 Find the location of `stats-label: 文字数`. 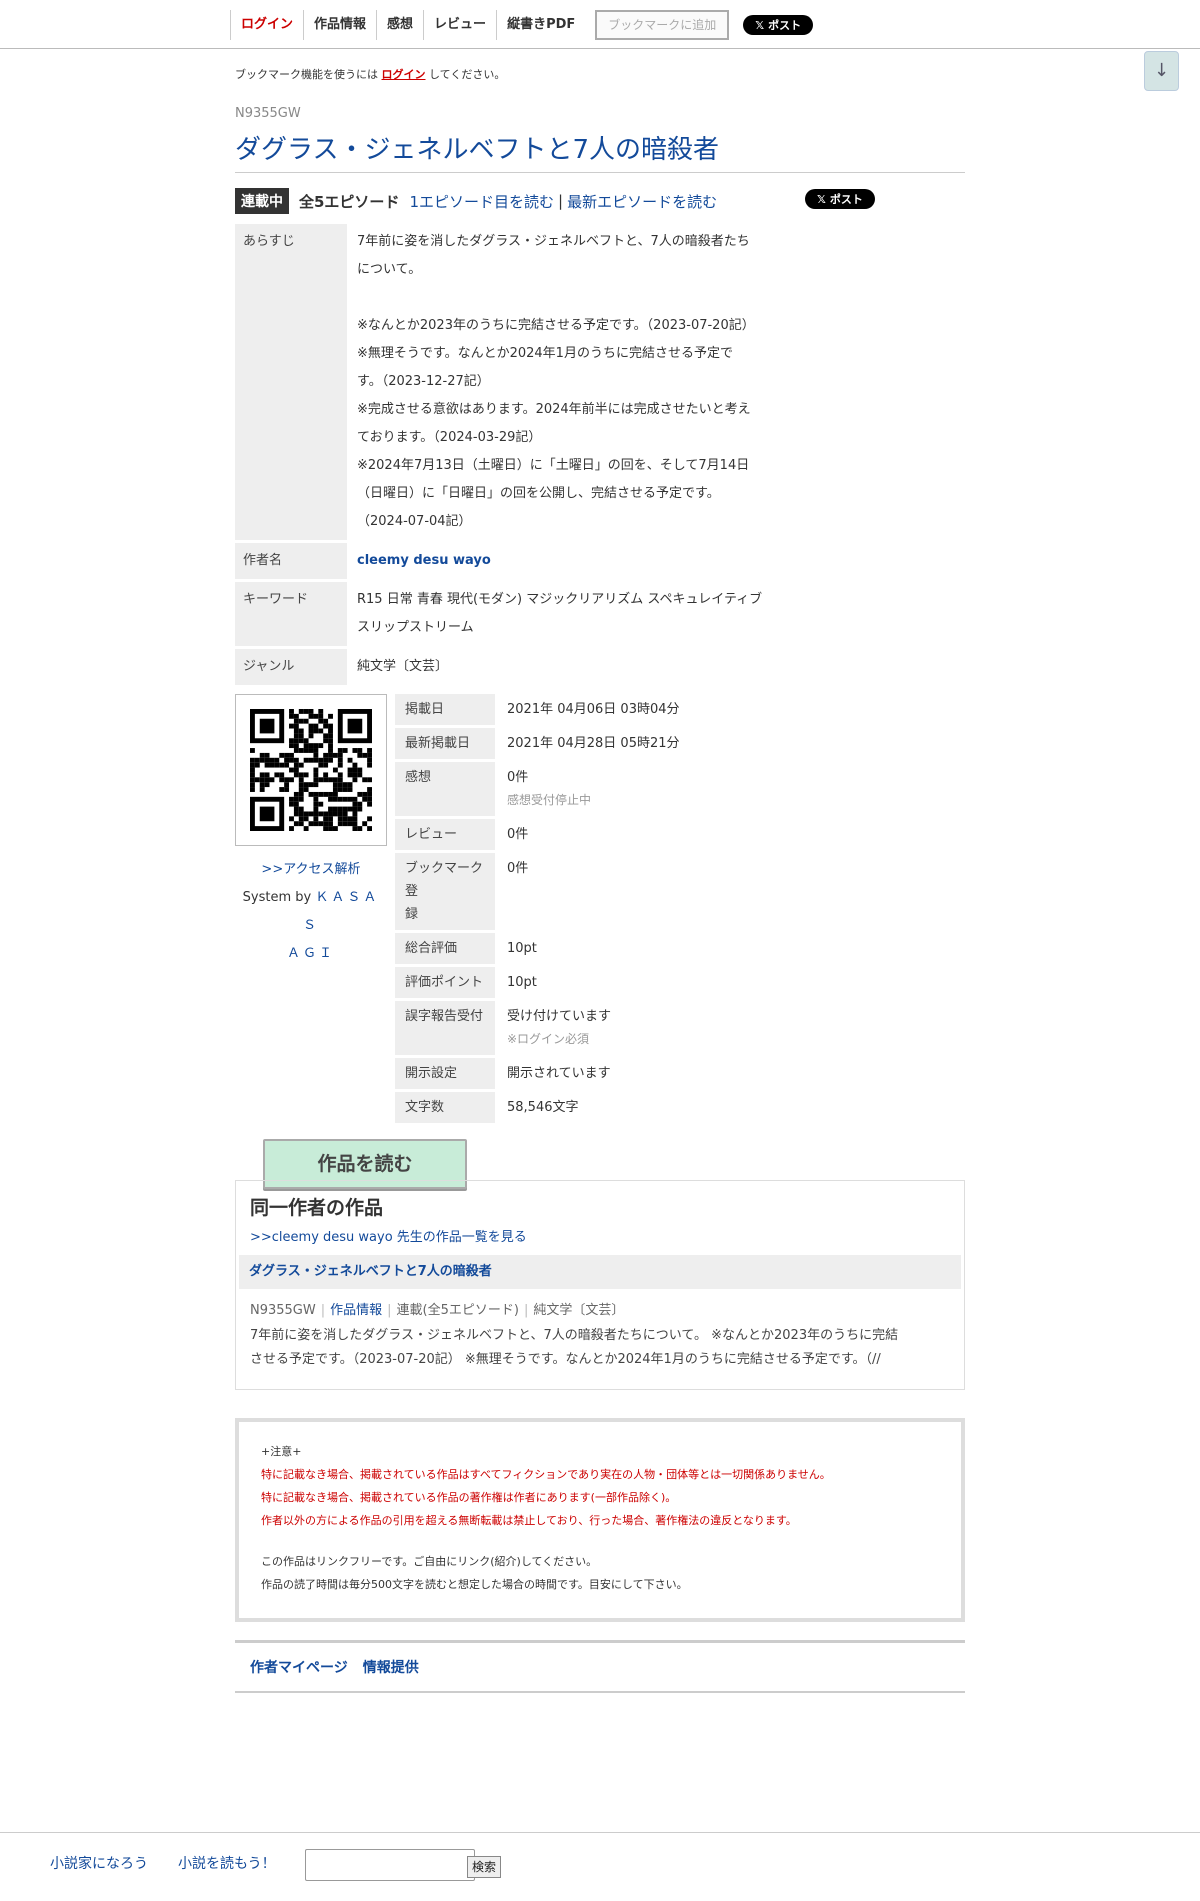

stats-label: 文字数 is located at coordinates (445, 1107).